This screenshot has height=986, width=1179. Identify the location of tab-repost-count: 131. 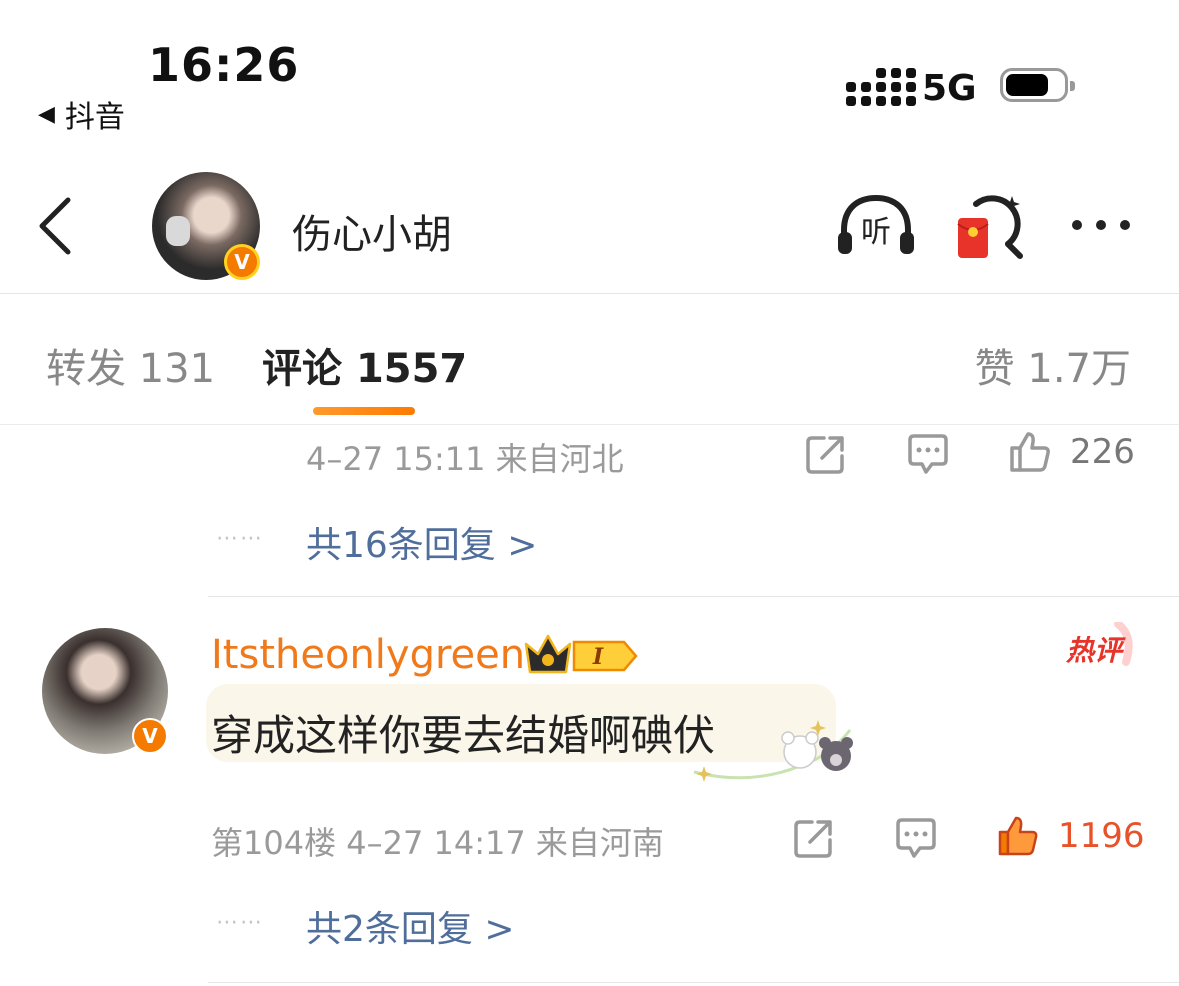
(177, 369).